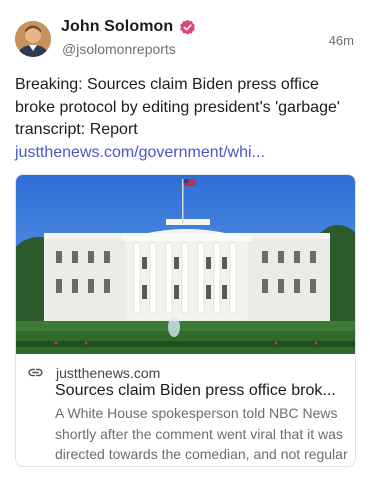 This screenshot has height=500, width=370. I want to click on link-domain-row: justthenews.com, so click(93, 372).